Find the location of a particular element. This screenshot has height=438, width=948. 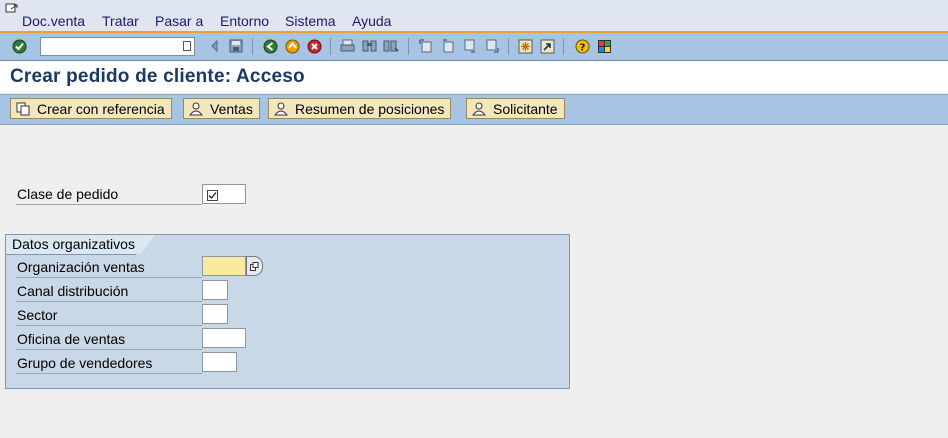

system-menu-icon is located at coordinates (12, 7).